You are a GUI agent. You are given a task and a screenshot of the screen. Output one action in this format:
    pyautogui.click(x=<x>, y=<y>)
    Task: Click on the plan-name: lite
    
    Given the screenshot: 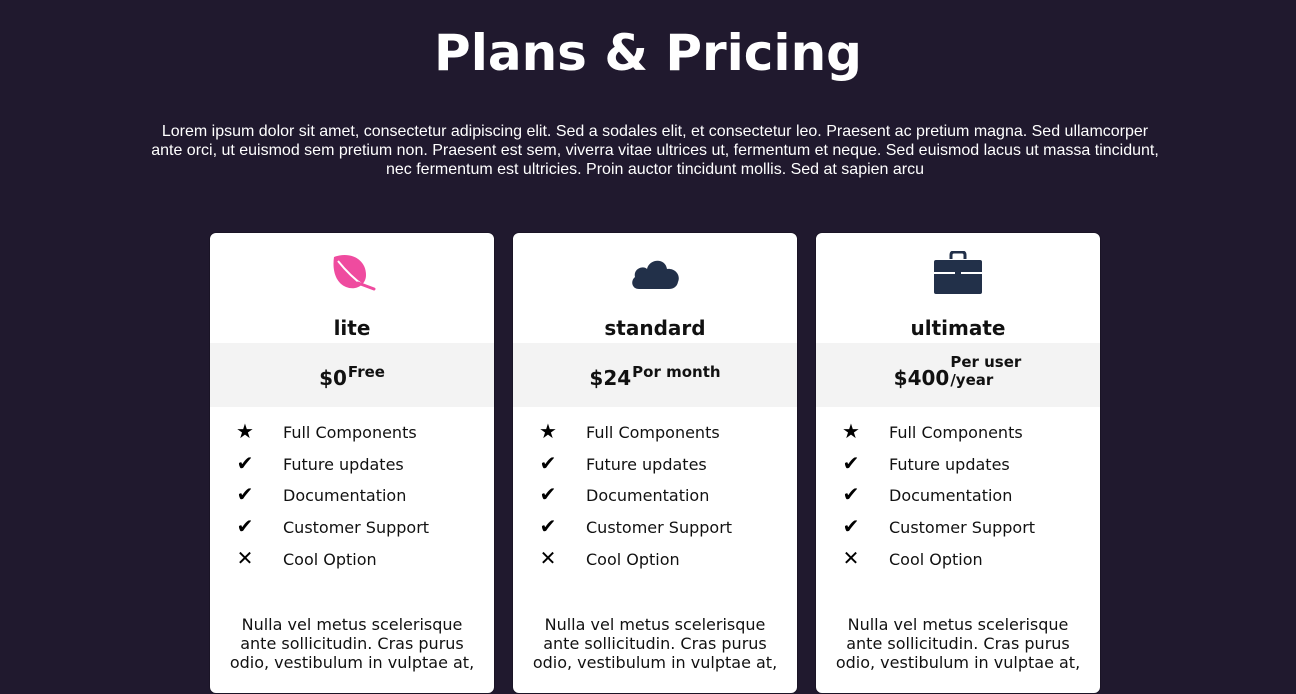 What is the action you would take?
    pyautogui.click(x=352, y=328)
    